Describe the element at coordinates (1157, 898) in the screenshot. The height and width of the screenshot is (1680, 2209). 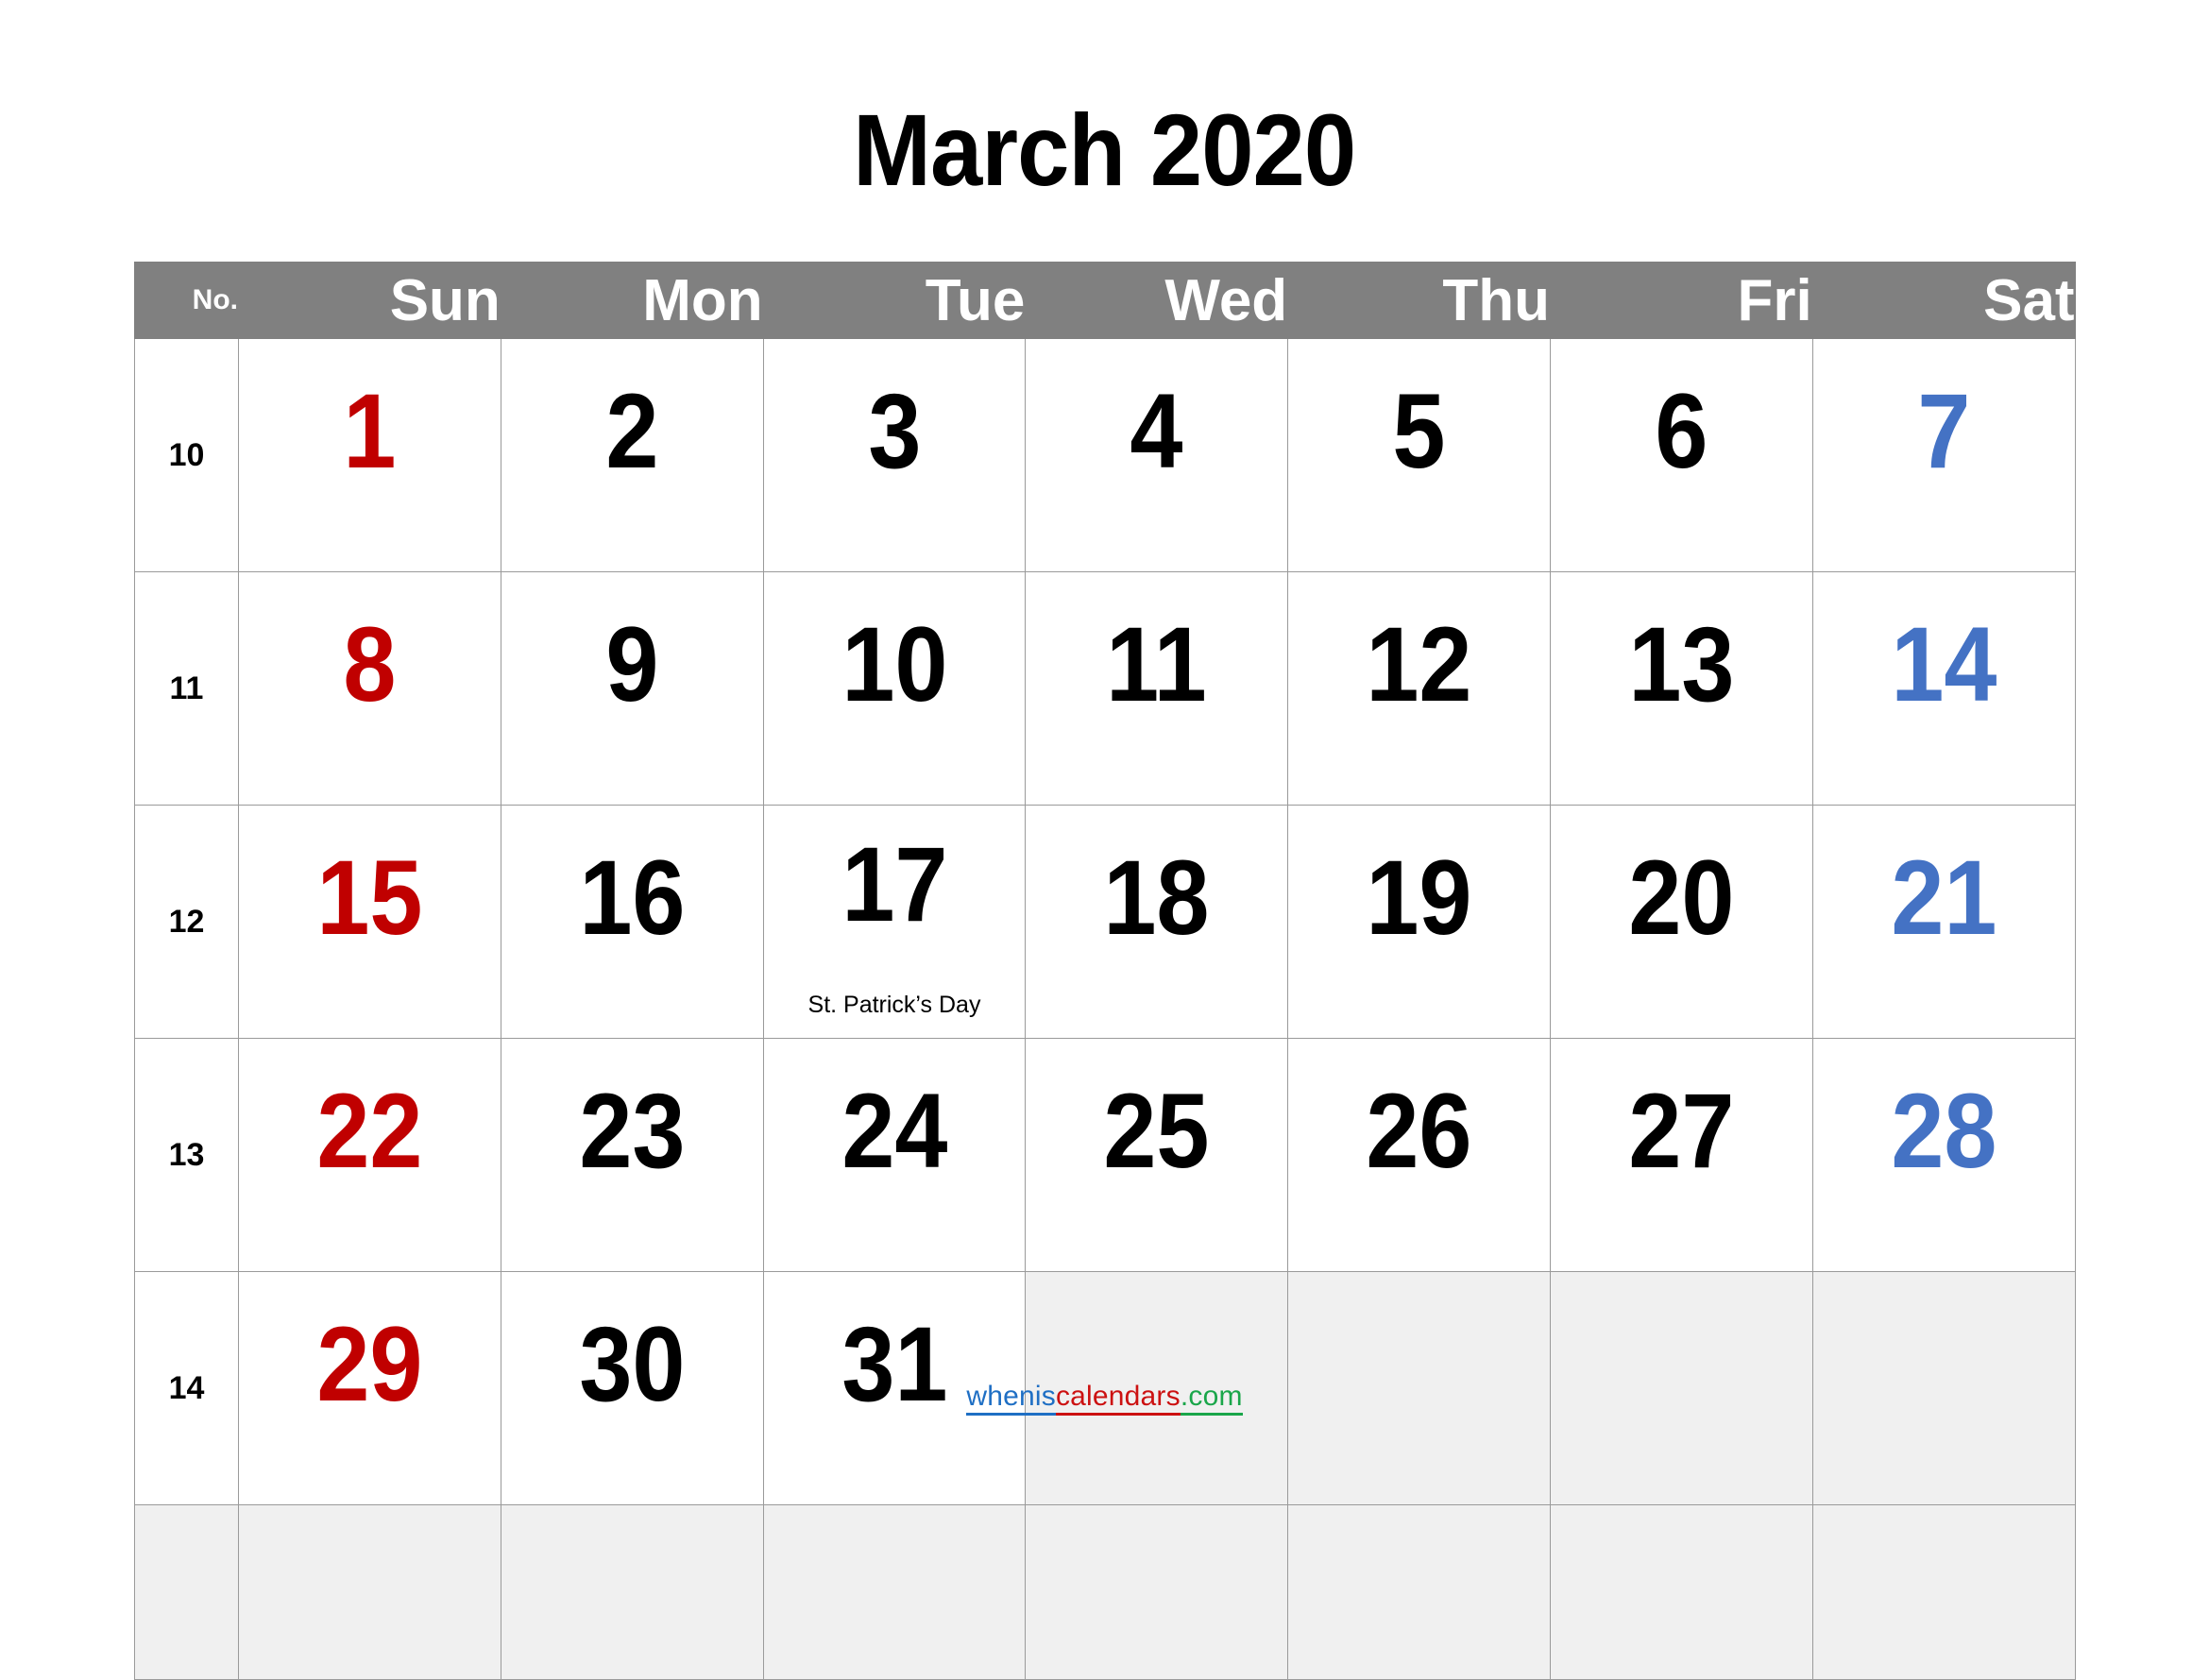
I see `day-number: 18` at that location.